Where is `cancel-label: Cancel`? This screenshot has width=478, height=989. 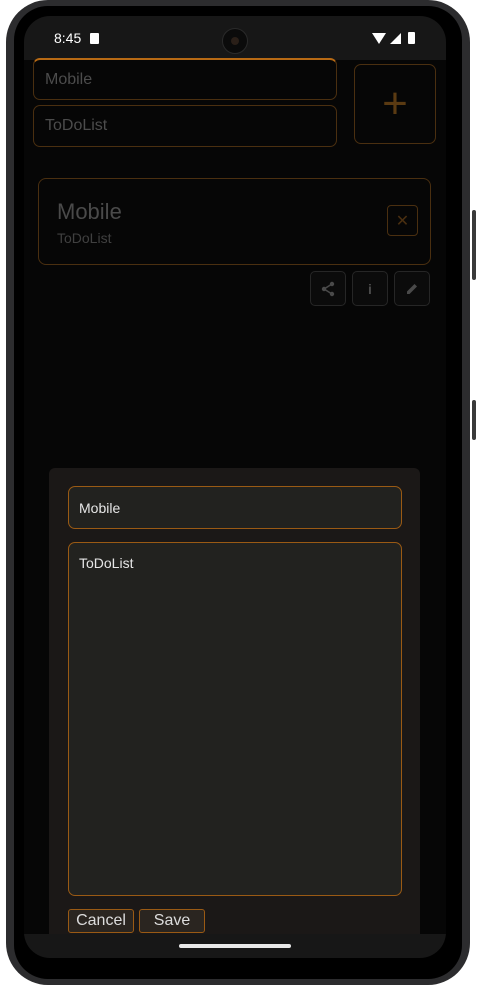 cancel-label: Cancel is located at coordinates (101, 920).